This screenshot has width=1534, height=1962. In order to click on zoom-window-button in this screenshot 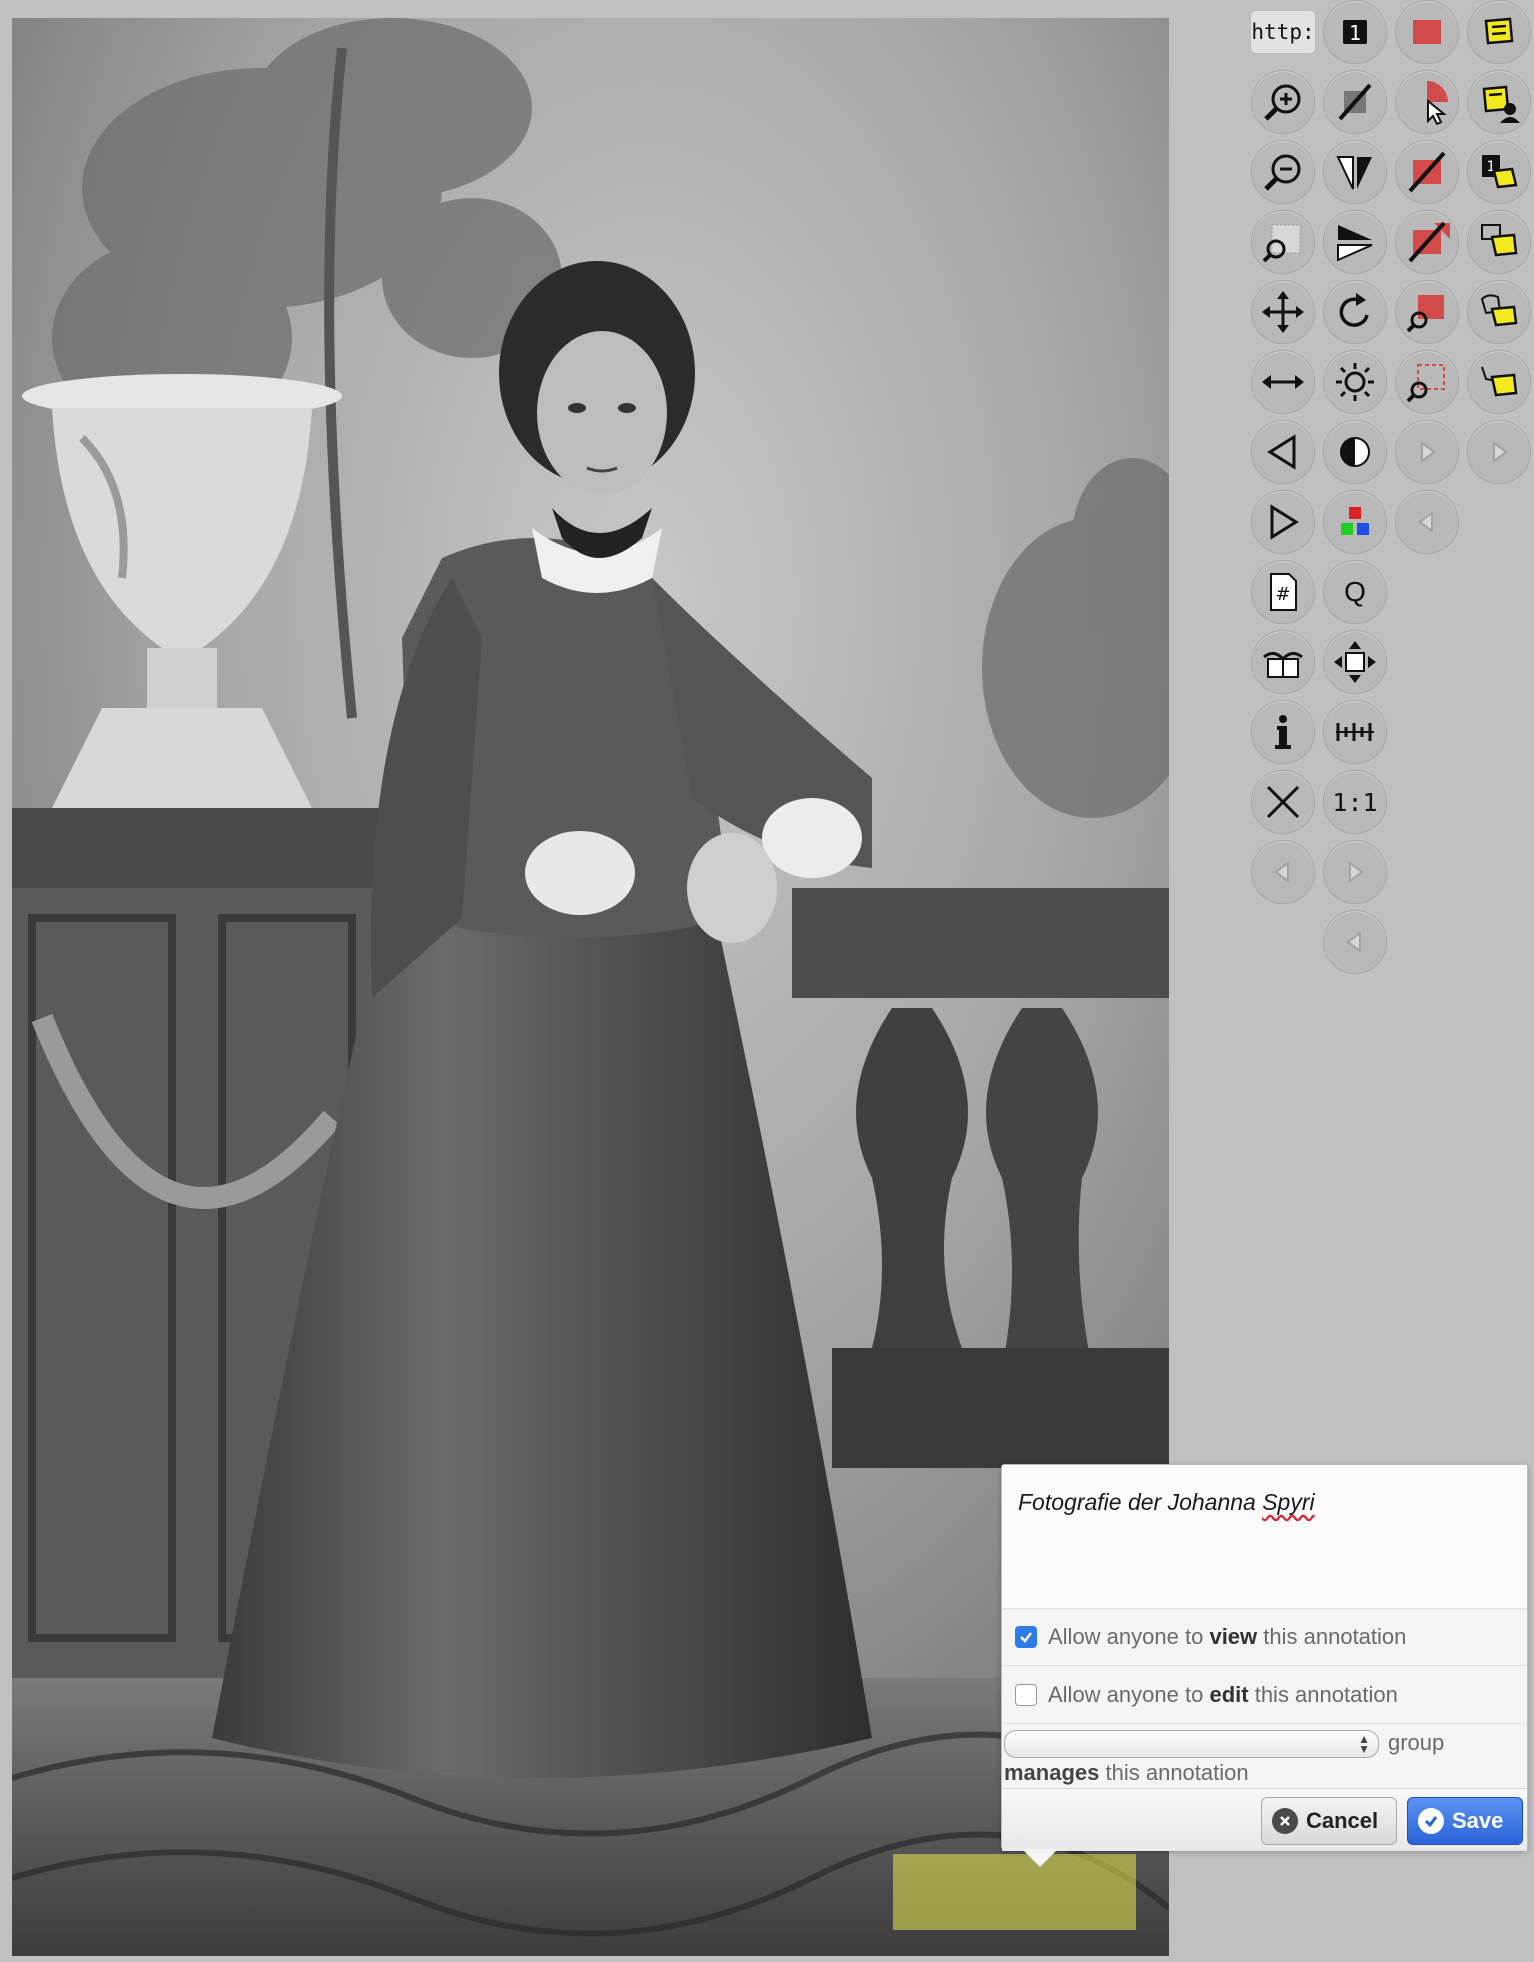, I will do `click(1283, 242)`.